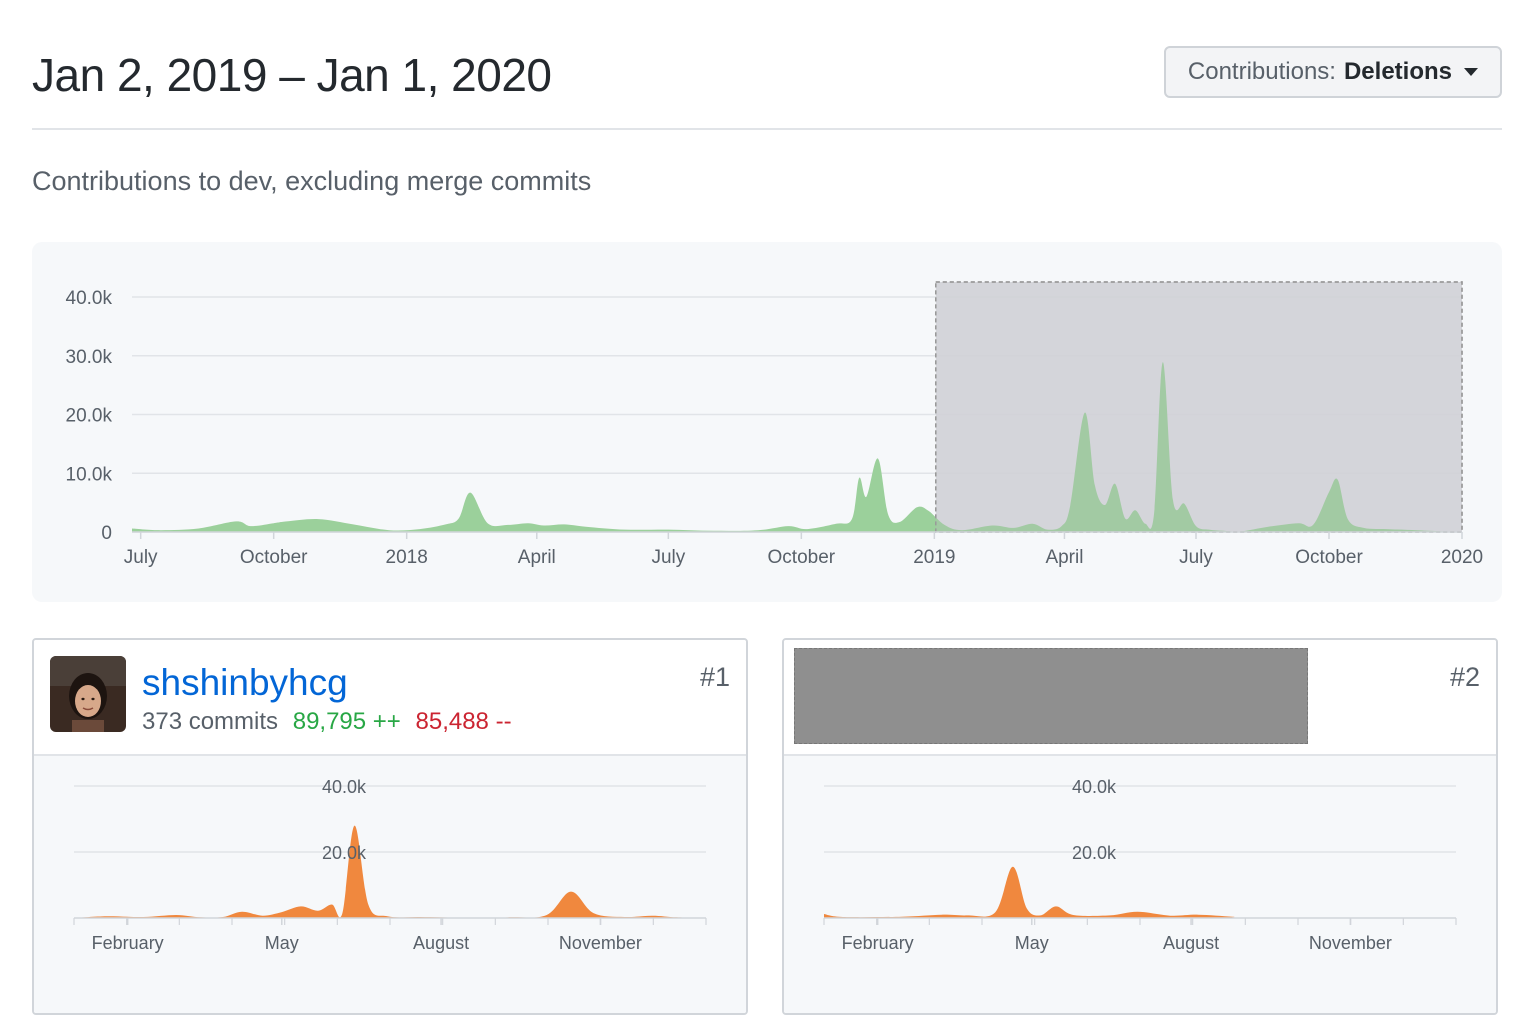  I want to click on contributor-chart-1: 20.0k 40.0k February May August November, so click(390, 865).